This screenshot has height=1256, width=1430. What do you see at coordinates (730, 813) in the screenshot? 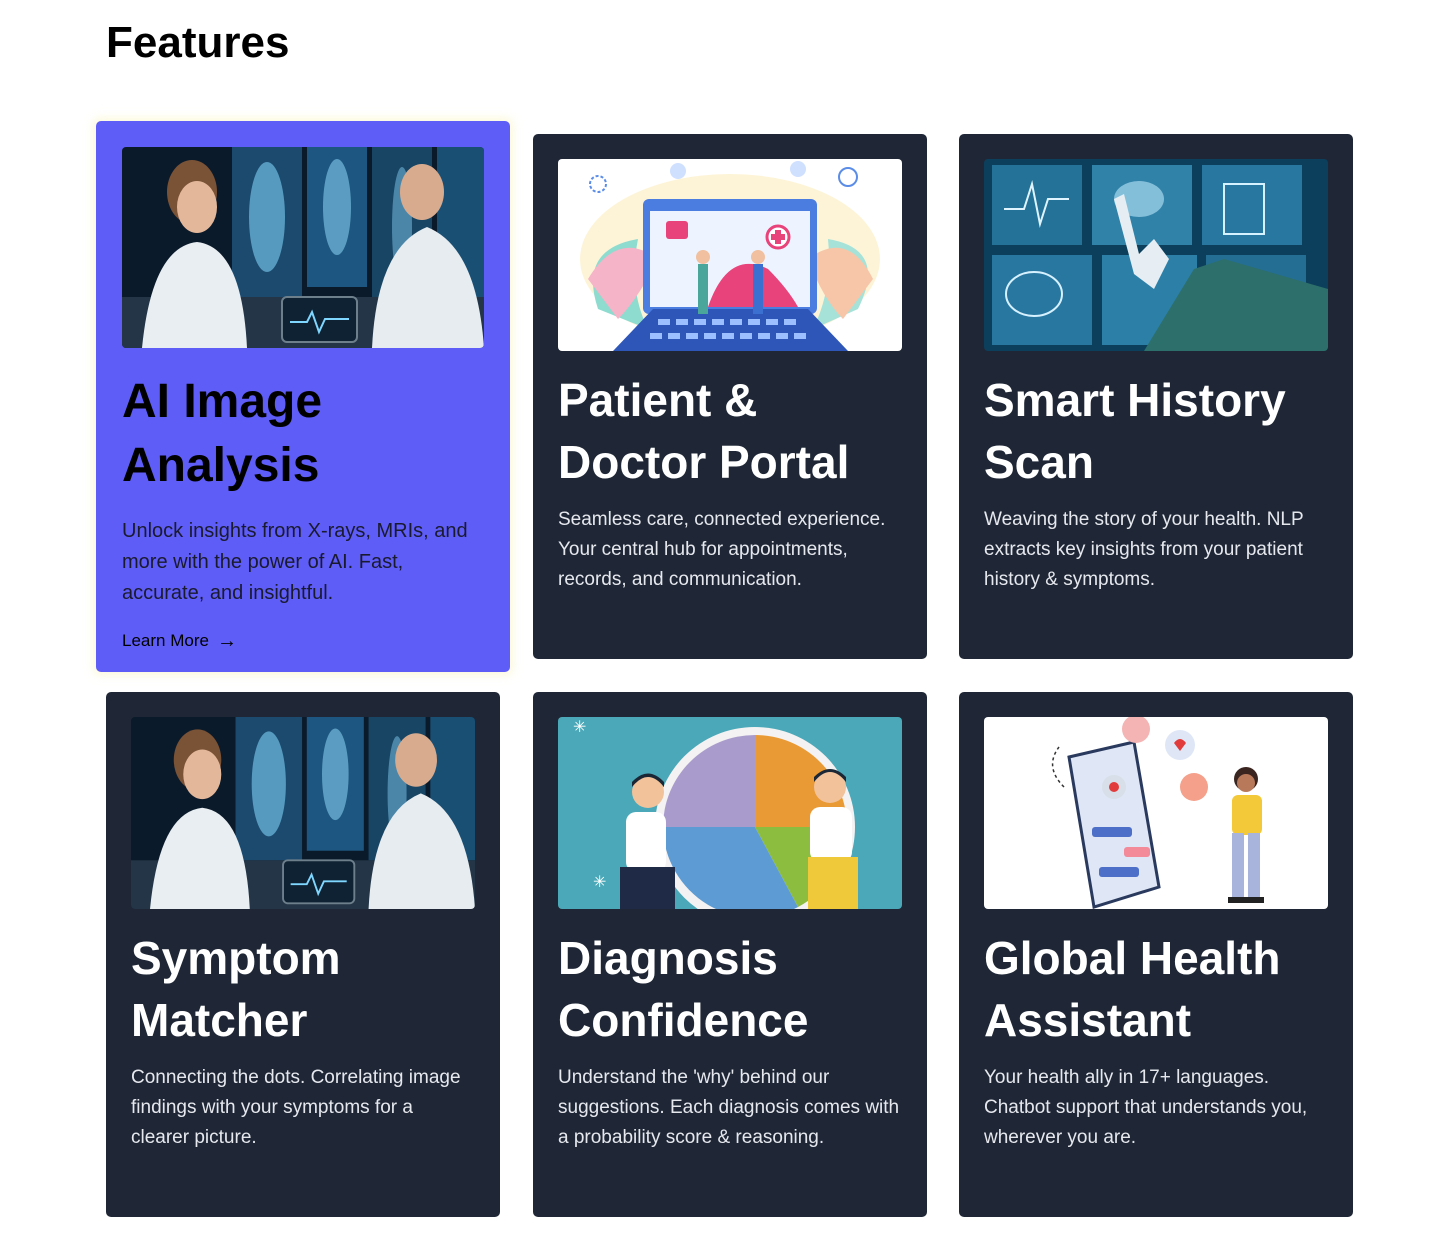
I see `pie-chart-people-illustration-image: ✳ ✳` at bounding box center [730, 813].